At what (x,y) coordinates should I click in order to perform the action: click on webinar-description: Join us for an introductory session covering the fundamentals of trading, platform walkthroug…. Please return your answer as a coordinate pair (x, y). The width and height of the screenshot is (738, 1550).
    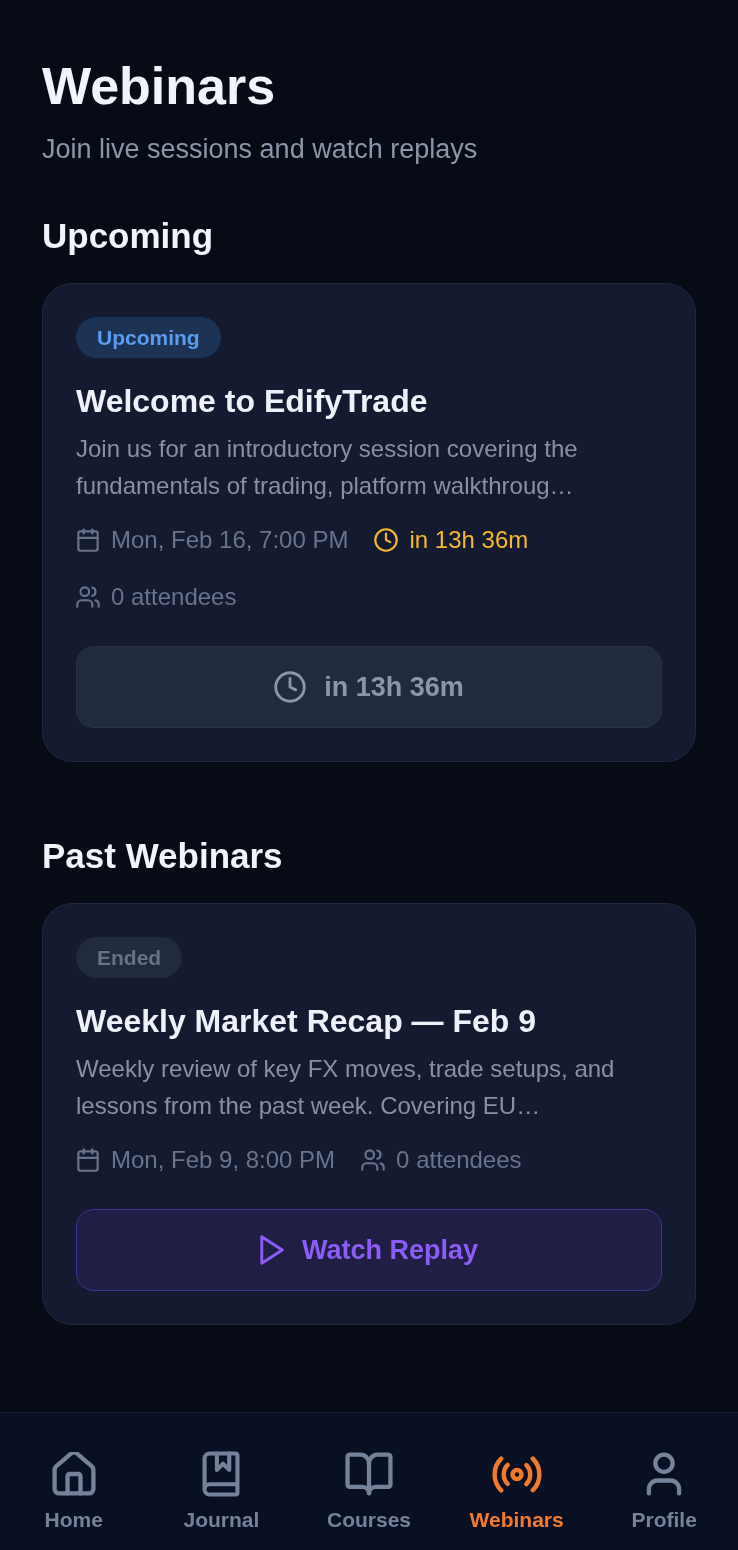
    Looking at the image, I should click on (327, 467).